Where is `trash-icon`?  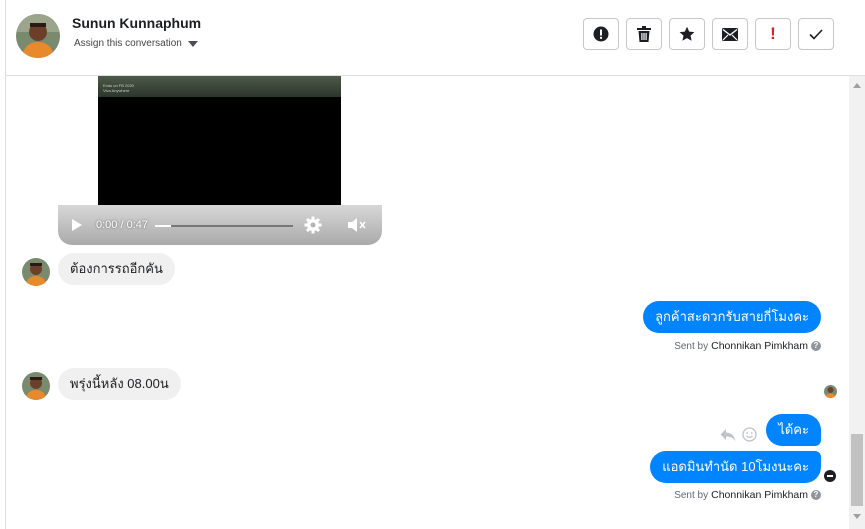
trash-icon is located at coordinates (644, 34).